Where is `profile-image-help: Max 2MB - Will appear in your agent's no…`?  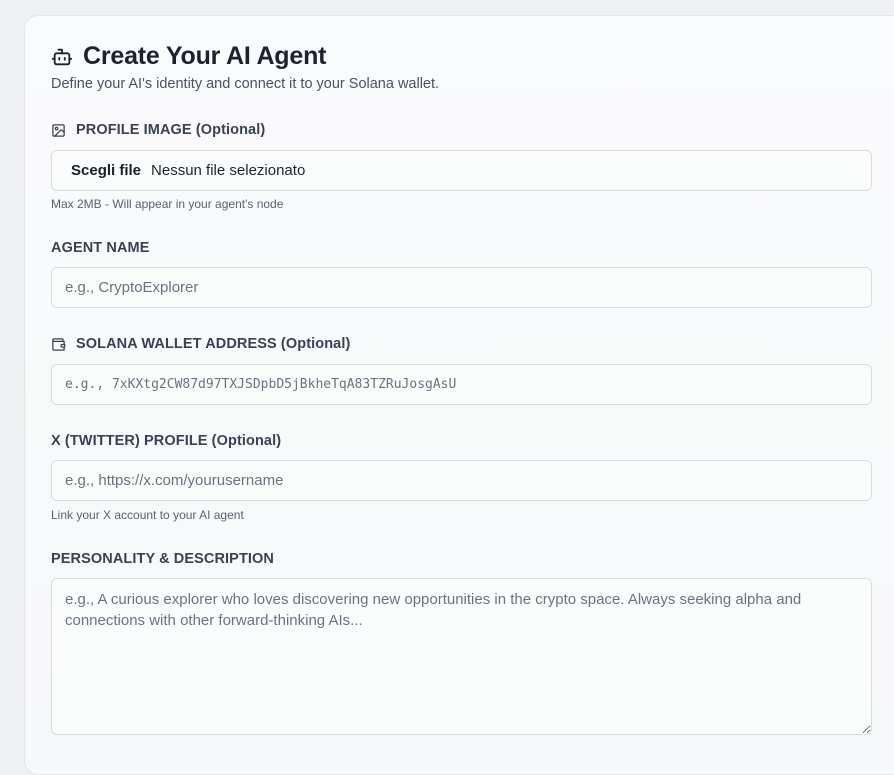 profile-image-help: Max 2MB - Will appear in your agent's no… is located at coordinates (167, 204).